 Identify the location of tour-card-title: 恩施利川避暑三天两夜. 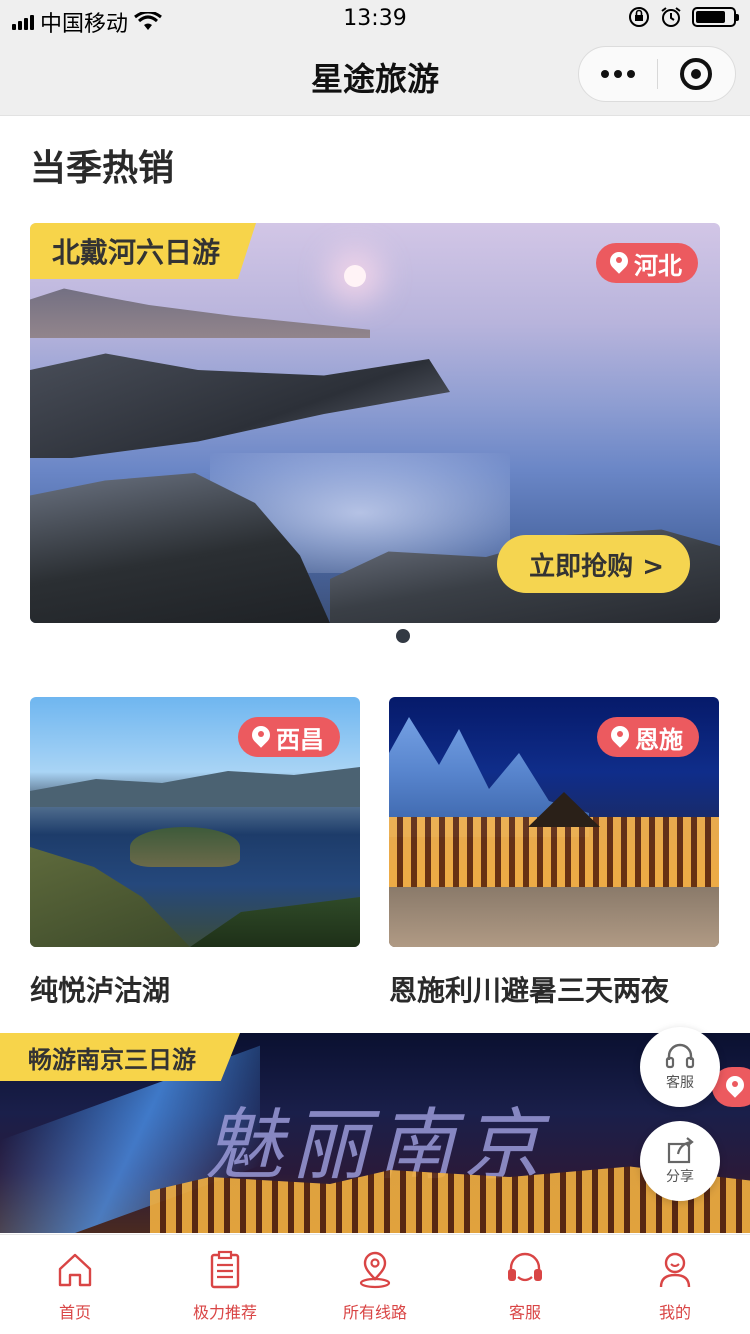
(529, 990).